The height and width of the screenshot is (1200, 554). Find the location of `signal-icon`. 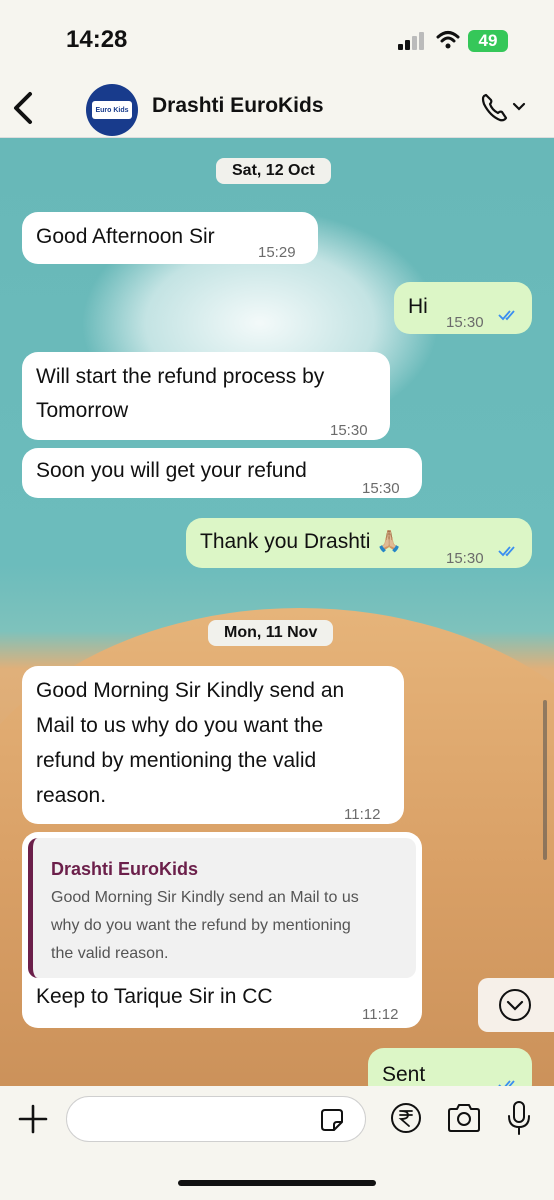

signal-icon is located at coordinates (411, 41).